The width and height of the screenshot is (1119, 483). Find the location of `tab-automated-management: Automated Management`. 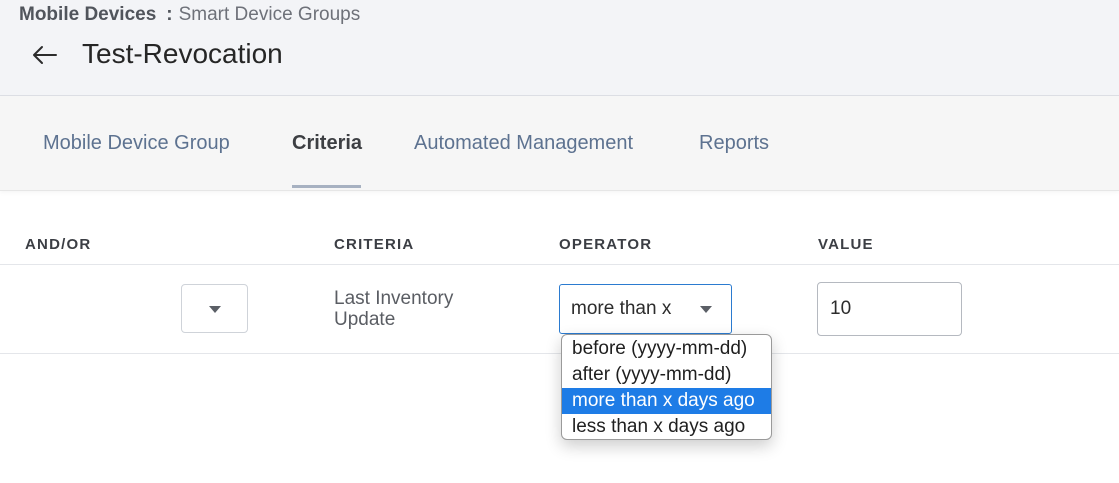

tab-automated-management: Automated Management is located at coordinates (523, 143).